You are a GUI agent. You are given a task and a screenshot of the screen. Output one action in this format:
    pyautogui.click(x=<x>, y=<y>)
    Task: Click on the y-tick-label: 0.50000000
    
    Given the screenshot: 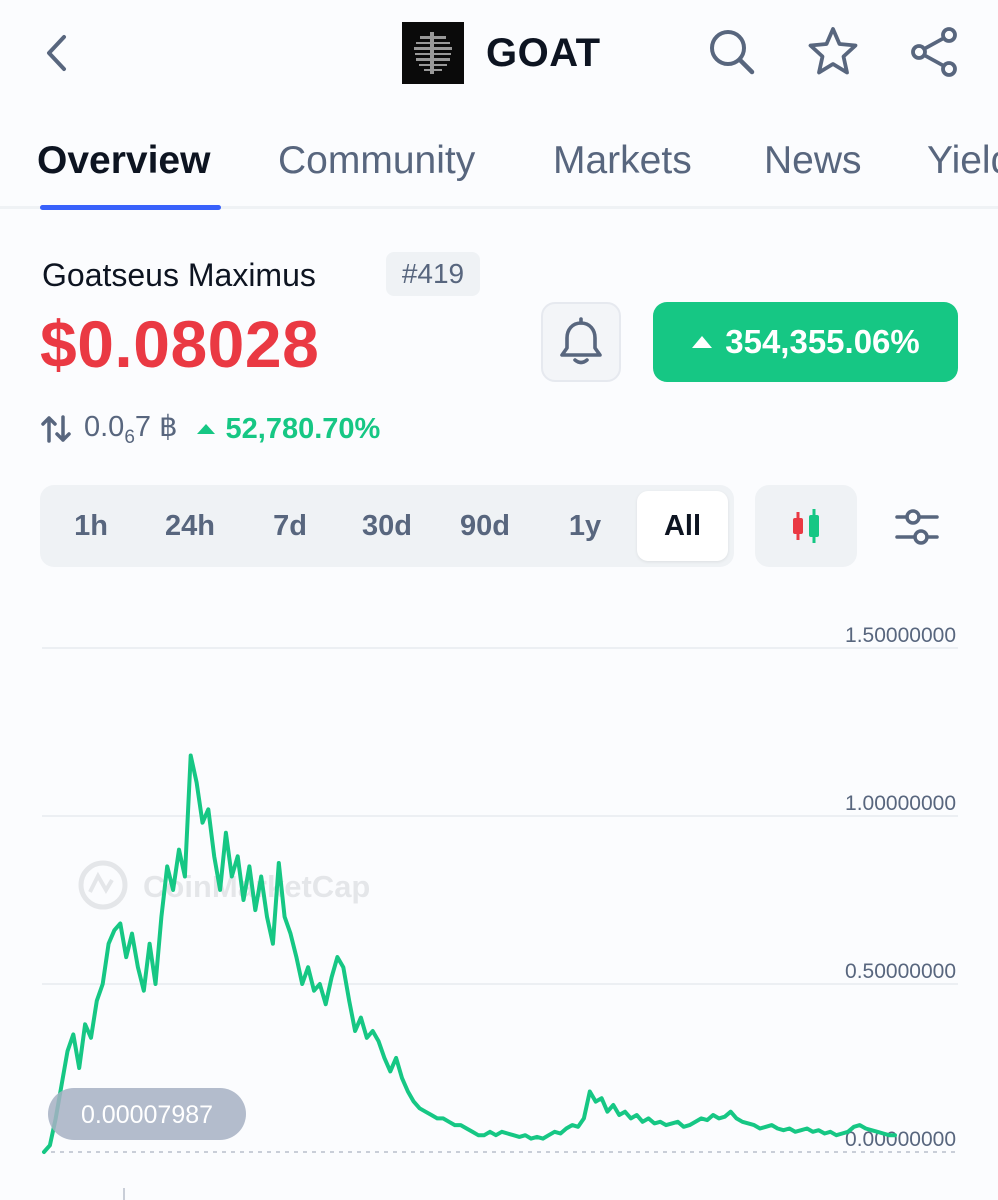 What is the action you would take?
    pyautogui.click(x=900, y=971)
    